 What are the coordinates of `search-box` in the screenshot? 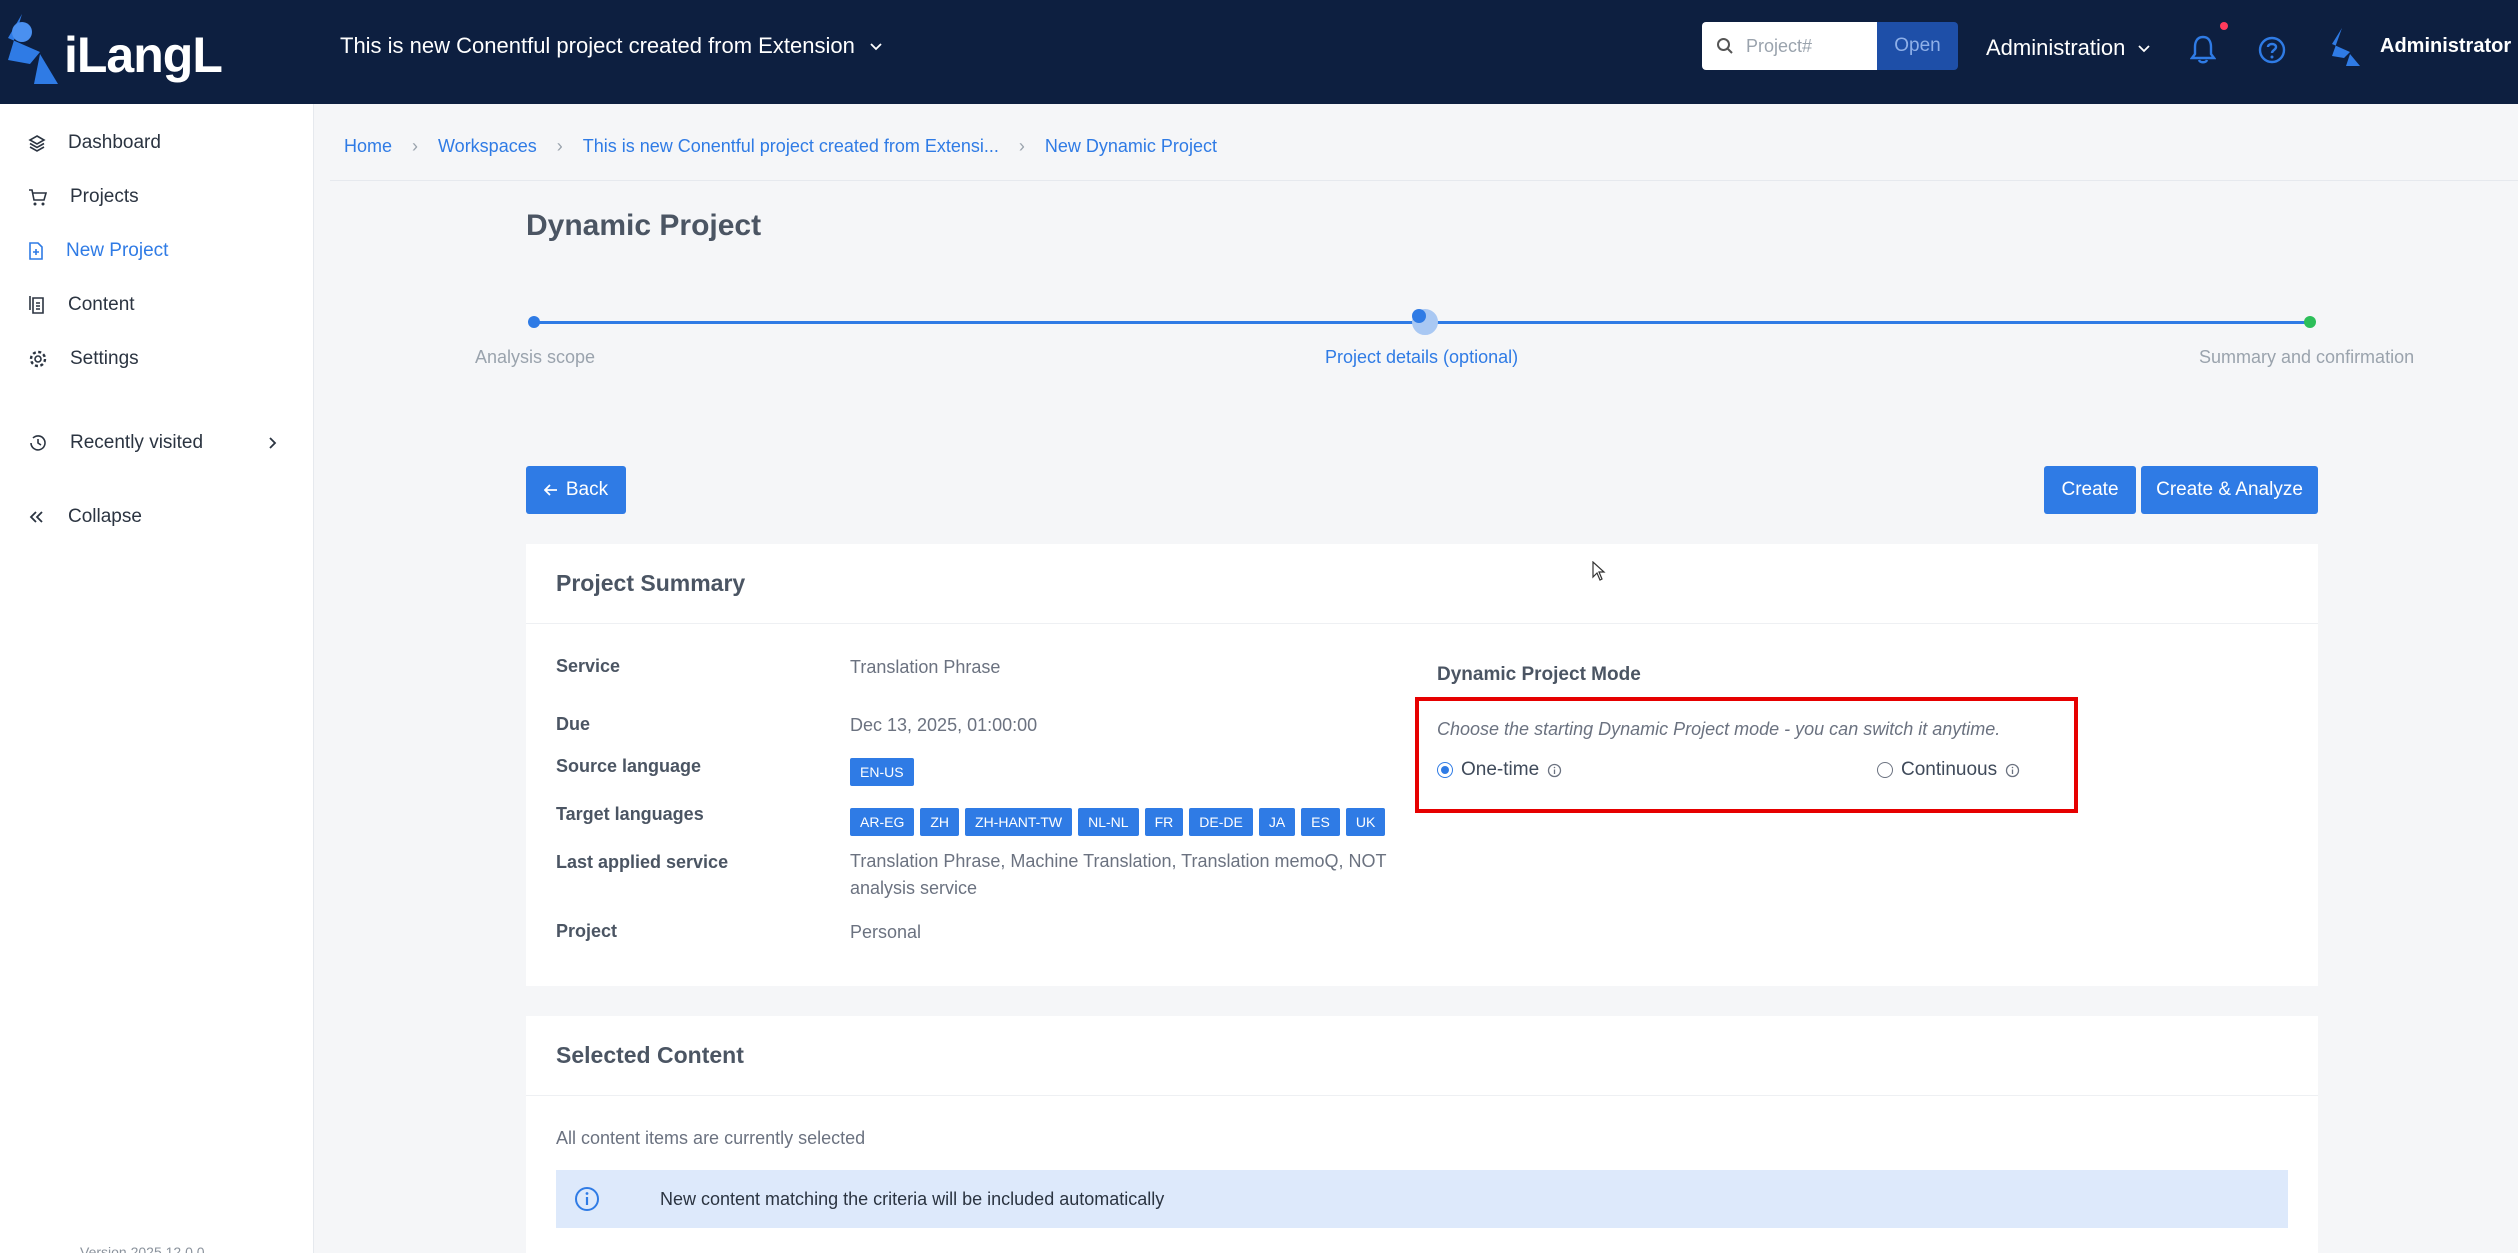 It's located at (1789, 46).